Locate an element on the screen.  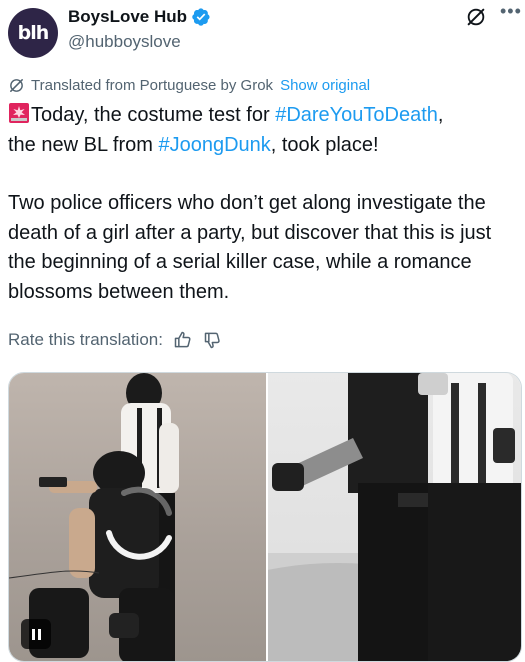
display-name: BoysLove Hub is located at coordinates (127, 17).